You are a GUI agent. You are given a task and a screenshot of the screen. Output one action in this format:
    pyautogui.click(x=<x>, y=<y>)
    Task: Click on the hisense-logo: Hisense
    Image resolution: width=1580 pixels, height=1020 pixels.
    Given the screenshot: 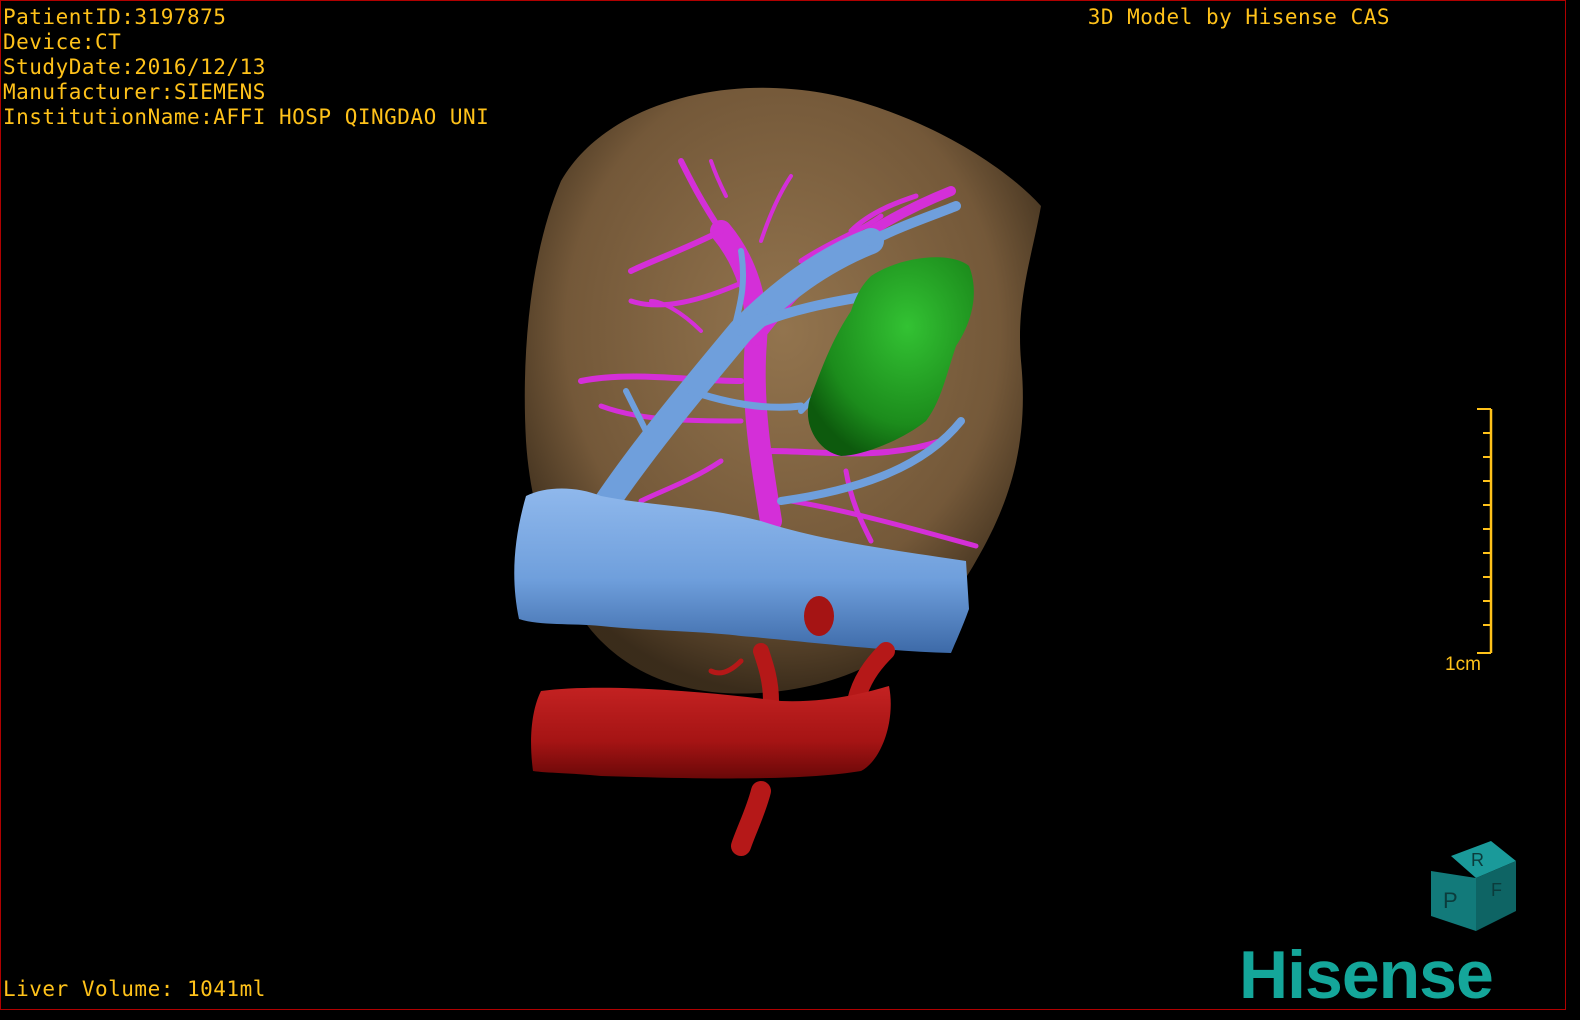 What is the action you would take?
    pyautogui.click(x=1366, y=975)
    